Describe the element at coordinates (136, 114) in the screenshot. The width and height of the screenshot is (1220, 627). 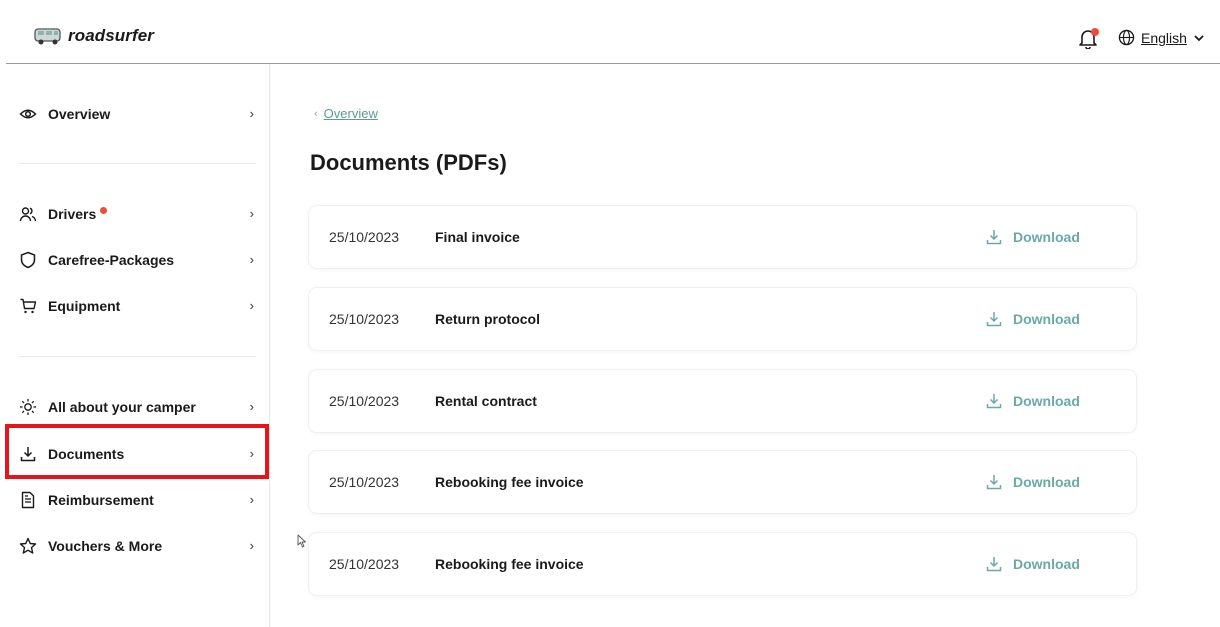
I see `sidebar-item-overview: Overview ›` at that location.